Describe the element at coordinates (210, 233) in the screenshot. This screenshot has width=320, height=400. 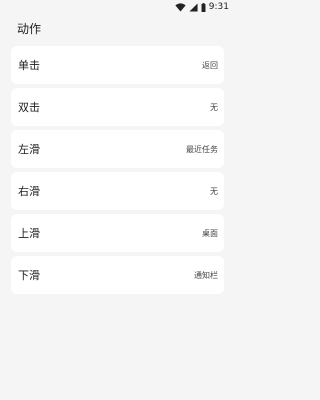
I see `action-value: 桌面` at that location.